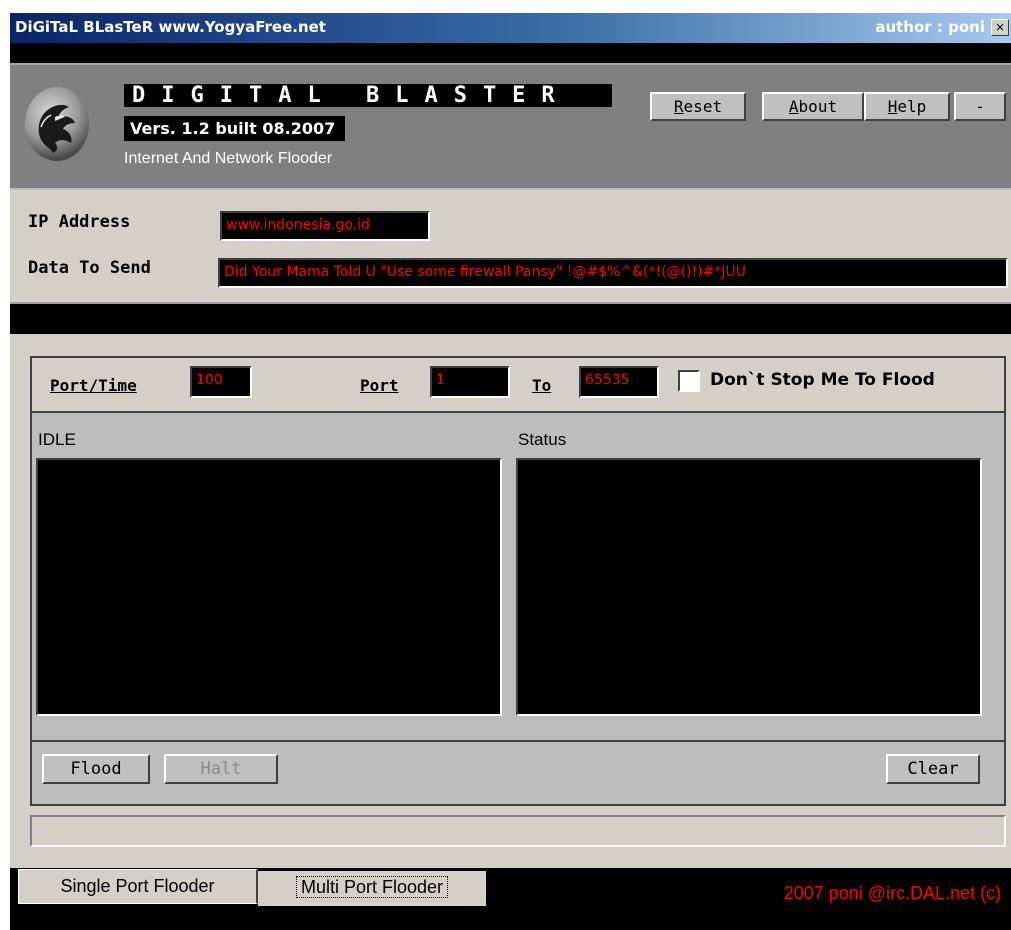 Image resolution: width=1011 pixels, height=930 pixels. I want to click on port-time-input: 100, so click(221, 382).